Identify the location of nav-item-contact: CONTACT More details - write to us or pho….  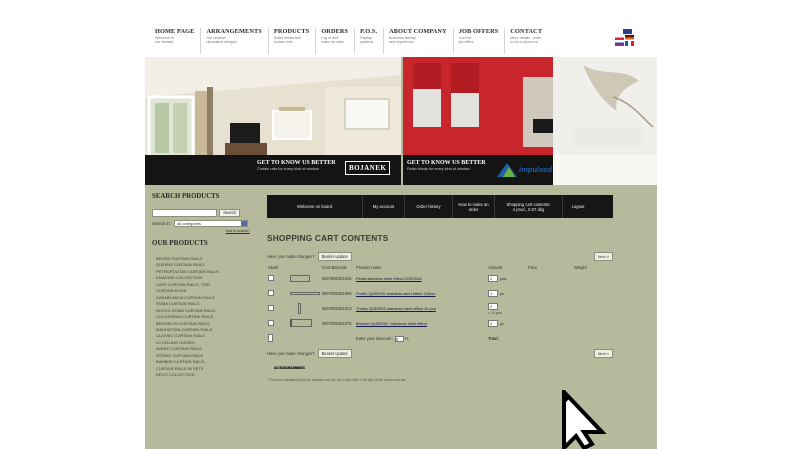
(526, 41).